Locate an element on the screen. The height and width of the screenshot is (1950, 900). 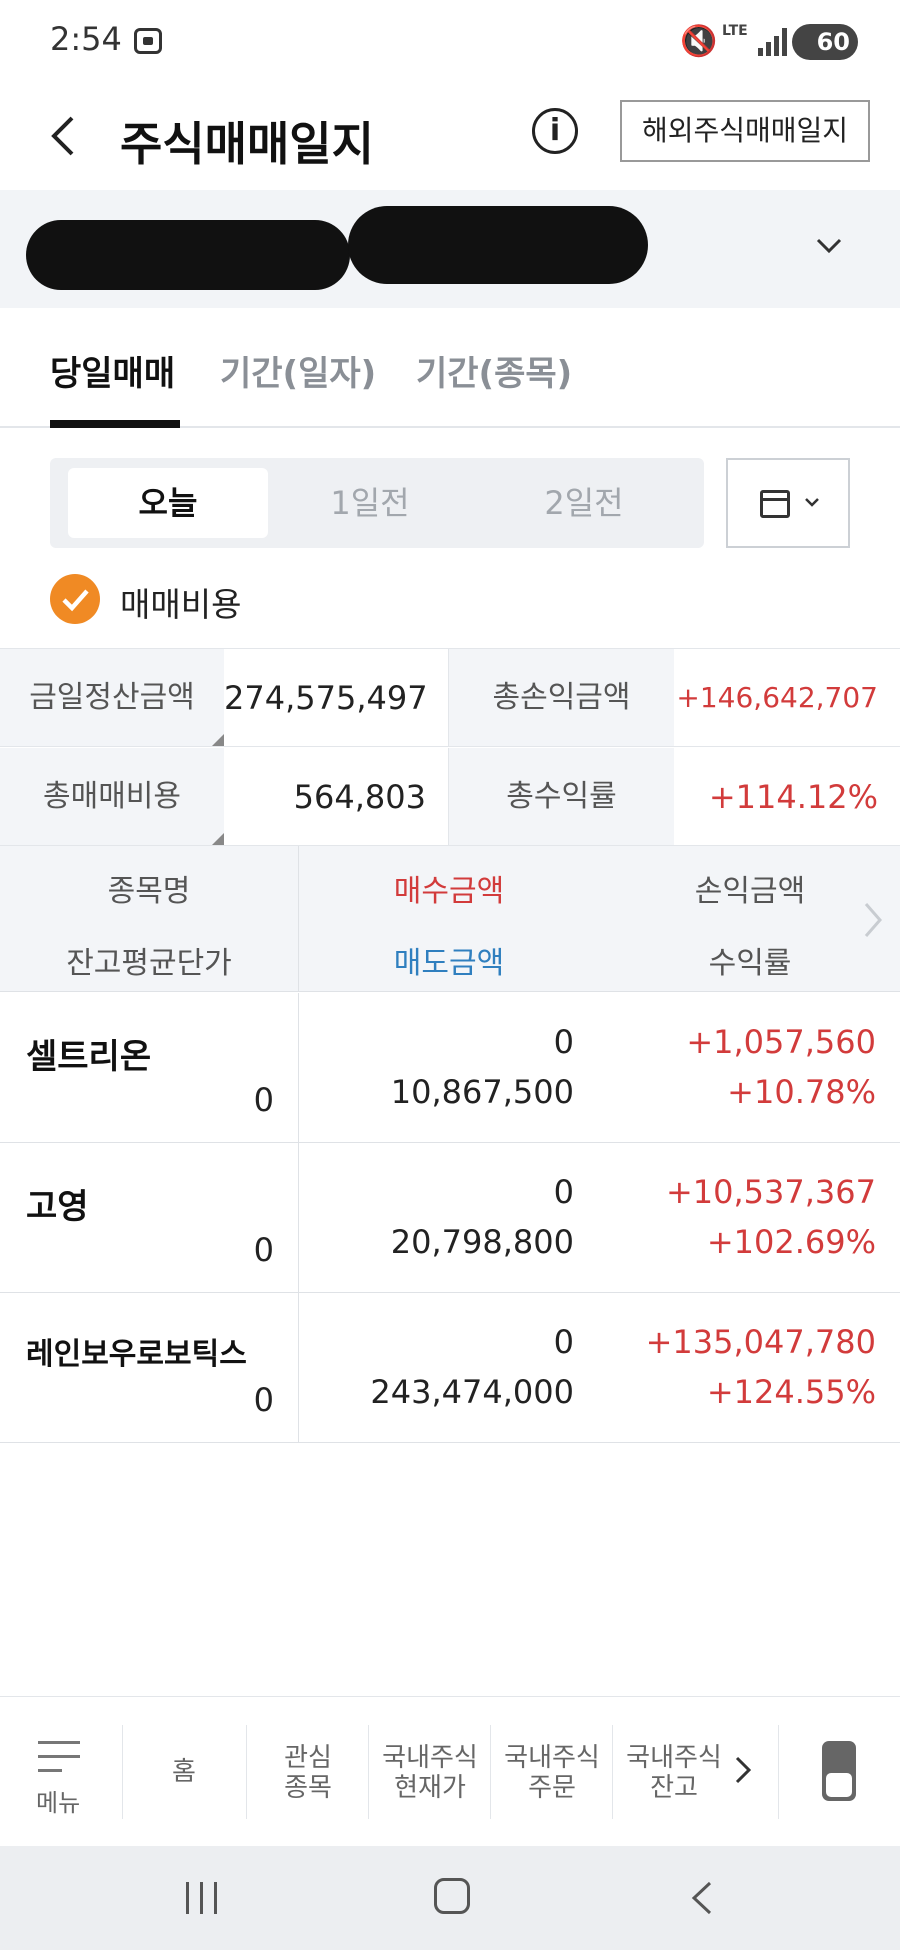
stock-name: 셀트리온 is located at coordinates (89, 1057).